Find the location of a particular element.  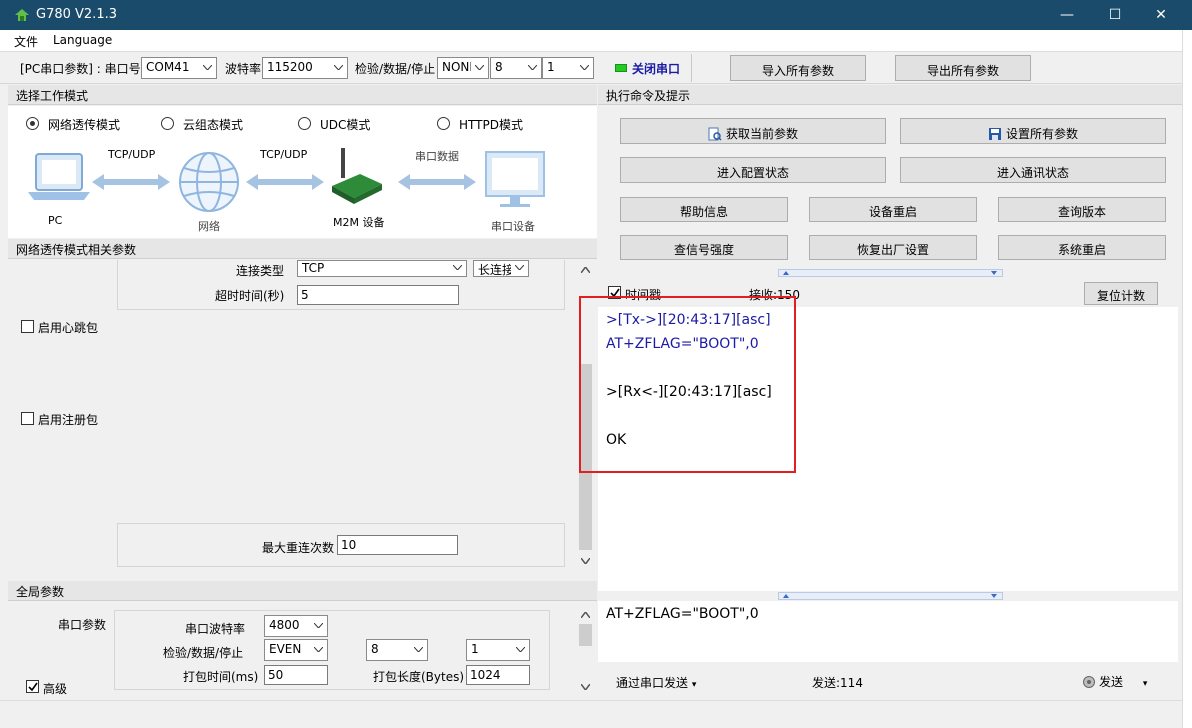

baud-select: 115200 is located at coordinates (305, 68).